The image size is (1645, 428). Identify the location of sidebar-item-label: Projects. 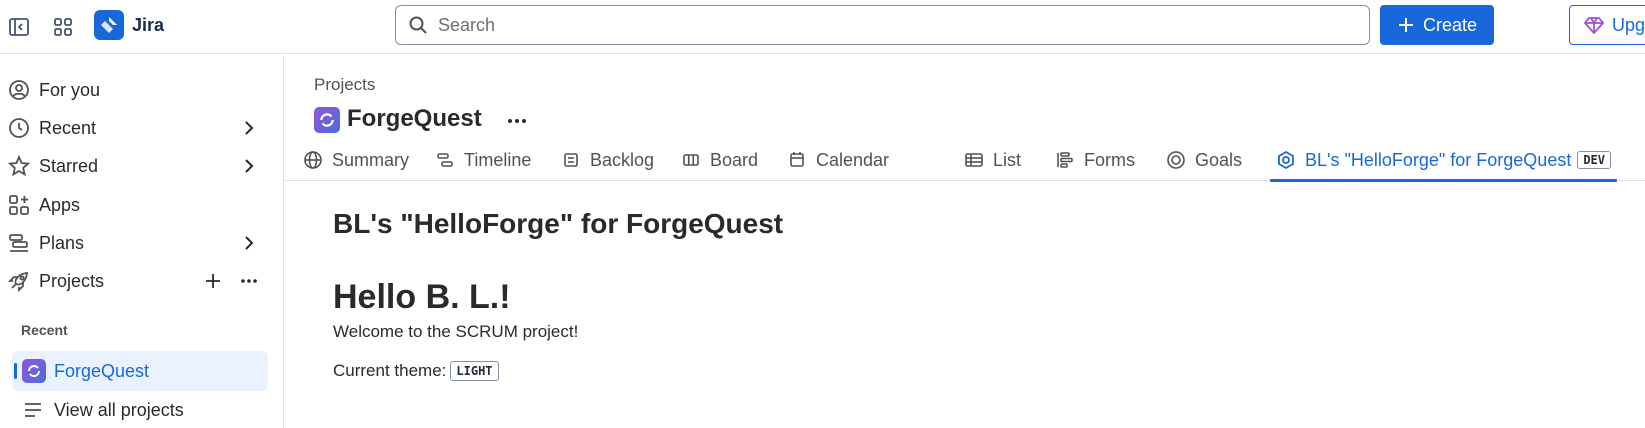
(72, 280).